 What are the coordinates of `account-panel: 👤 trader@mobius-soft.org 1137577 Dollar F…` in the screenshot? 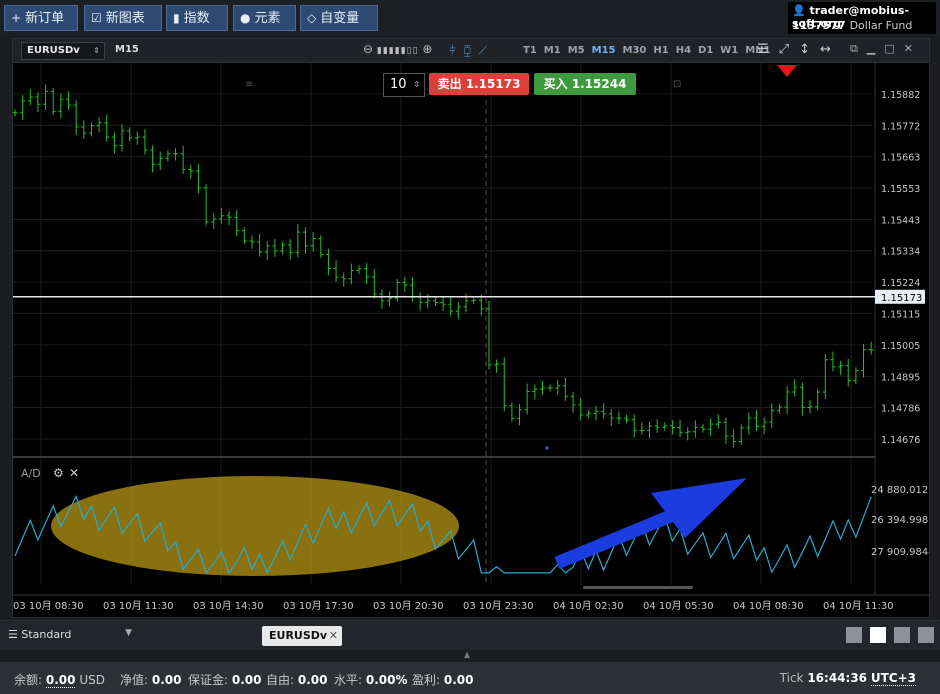 It's located at (862, 18).